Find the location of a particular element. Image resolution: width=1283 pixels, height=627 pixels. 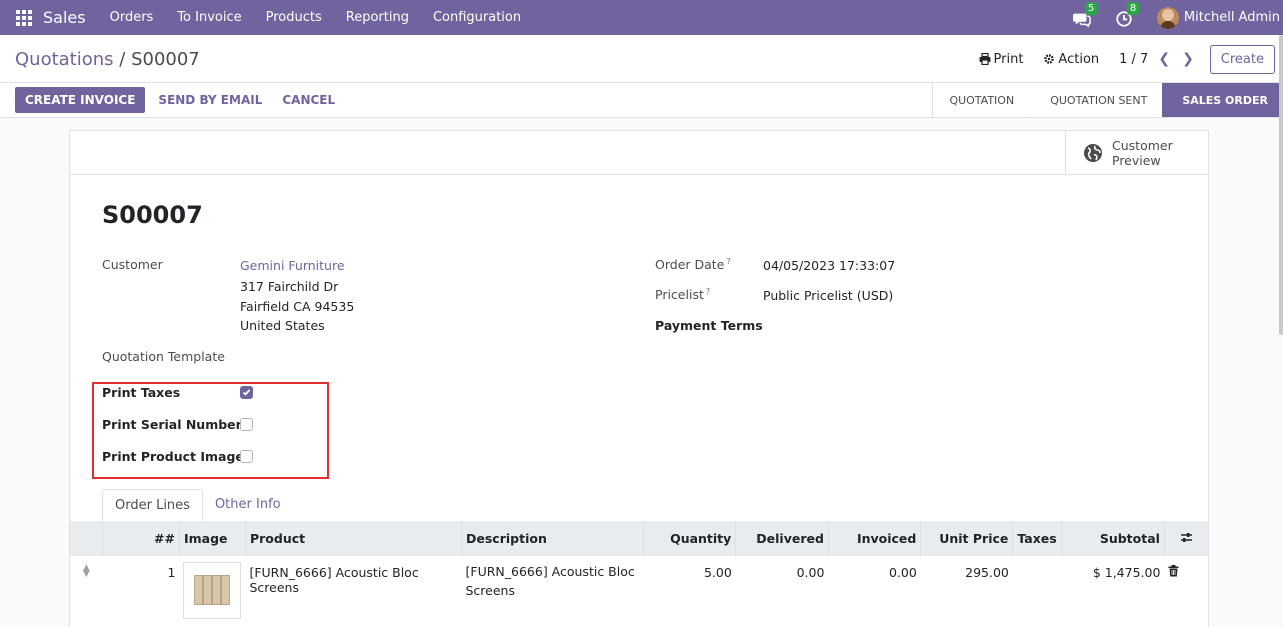

stage-quotation-sent: QUOTATION SENT is located at coordinates (1095, 100).